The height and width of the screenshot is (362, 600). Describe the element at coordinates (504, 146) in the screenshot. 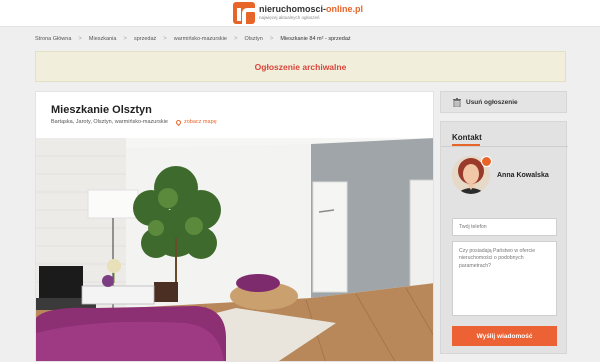

I see `contact-divider` at that location.